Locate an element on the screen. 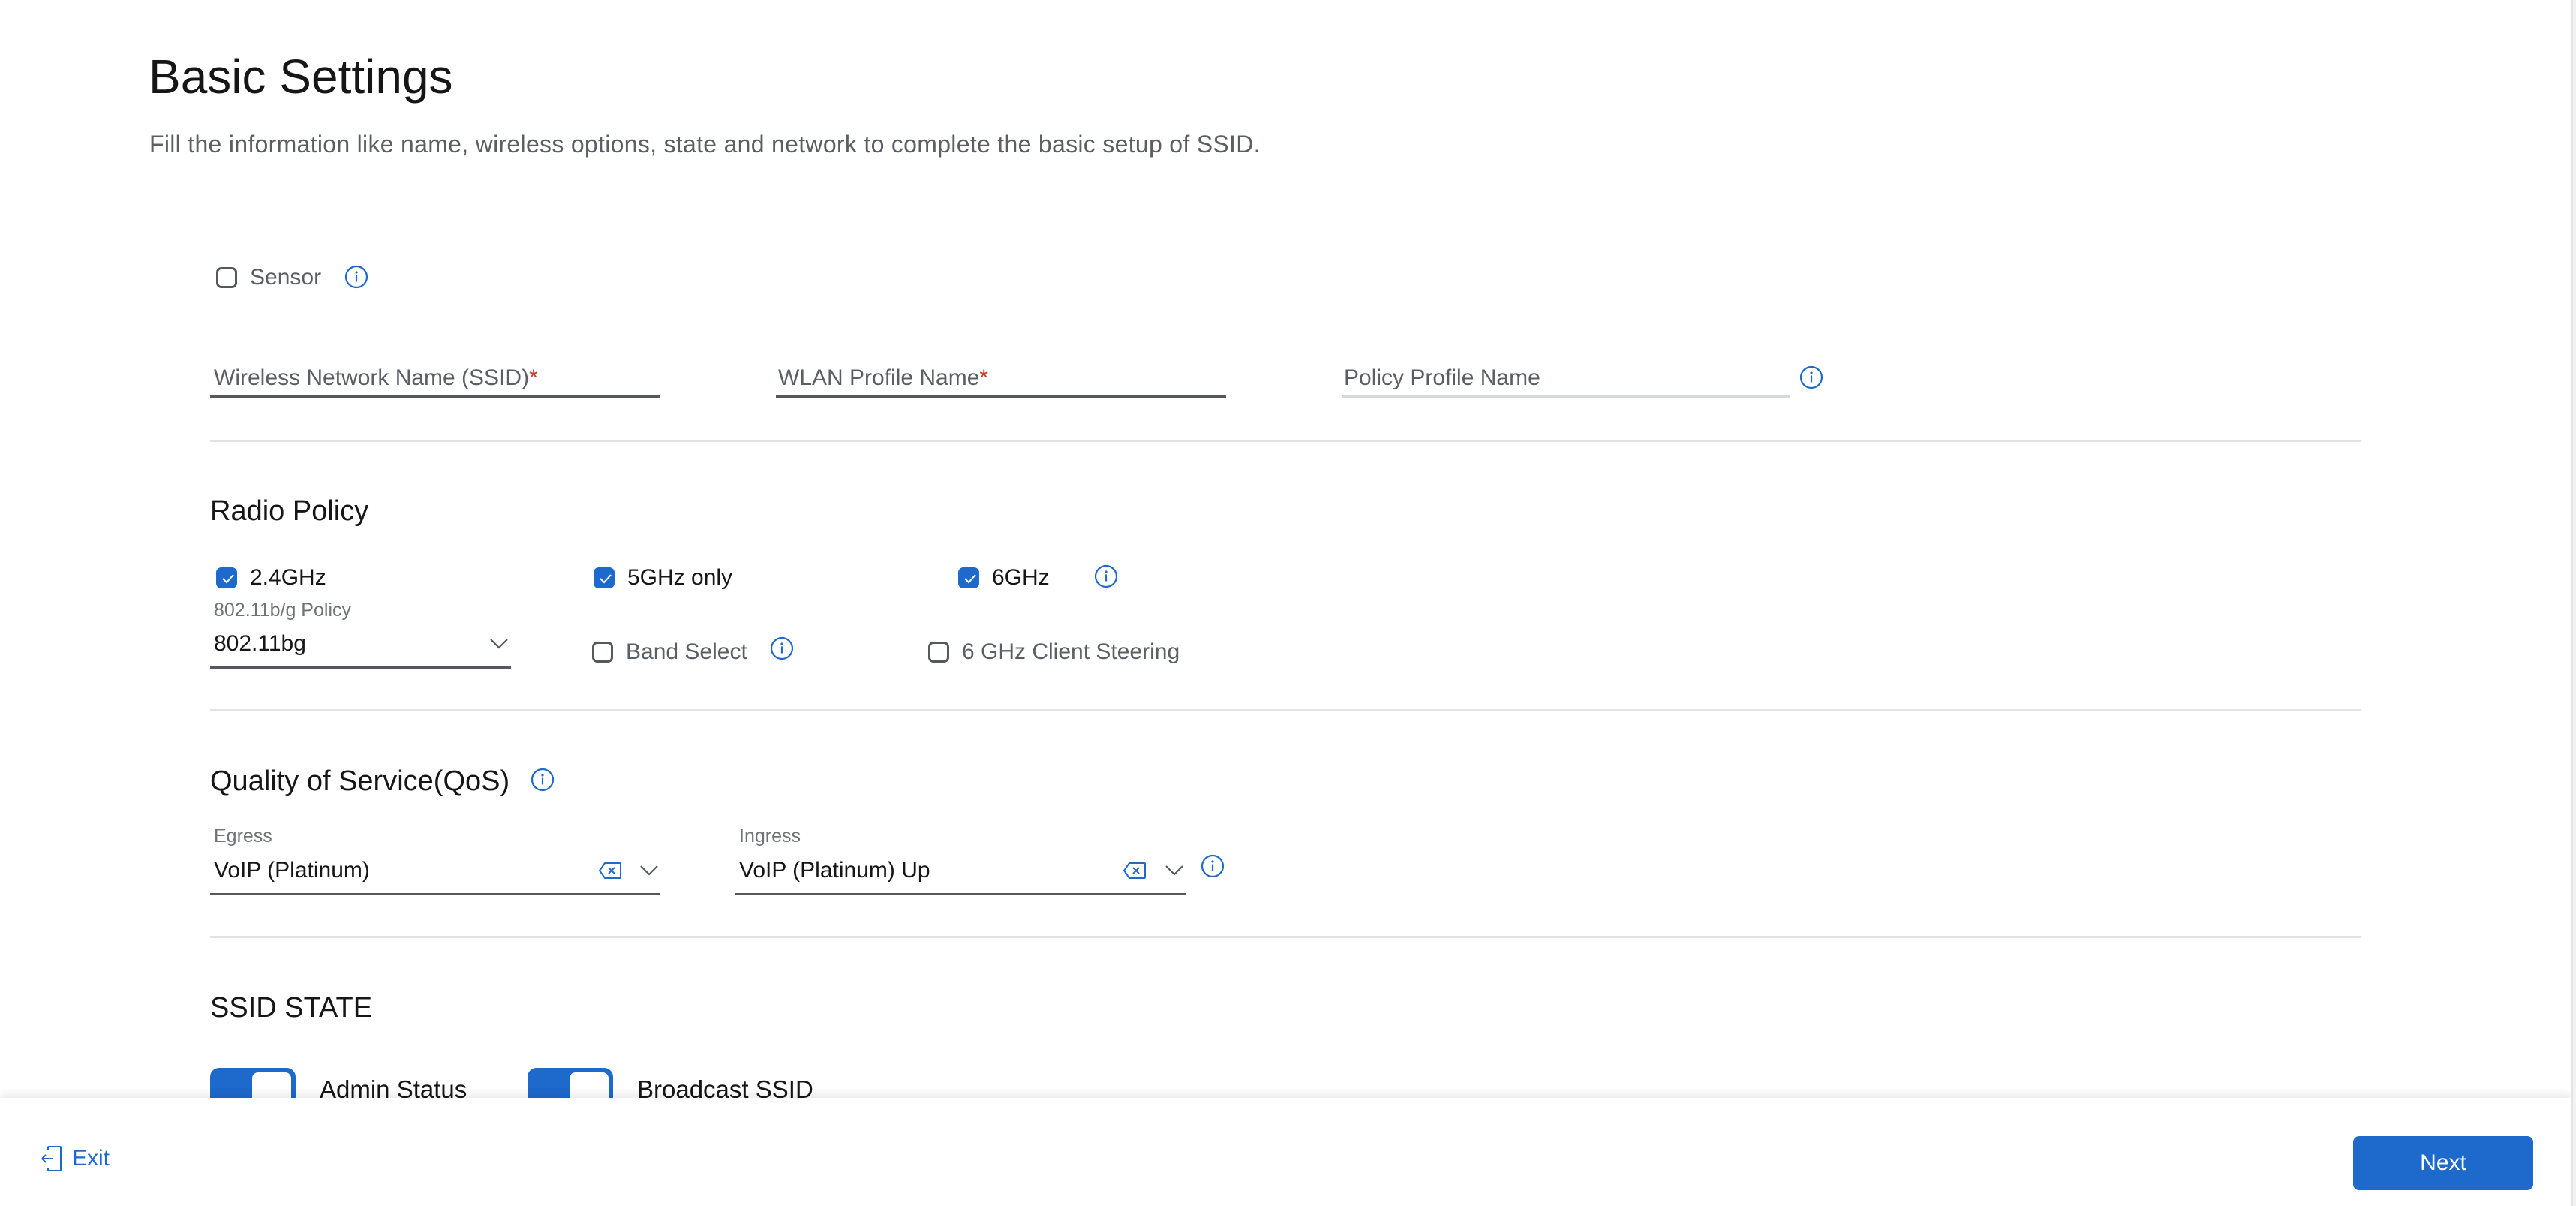  band-select-label: Band Select is located at coordinates (686, 651).